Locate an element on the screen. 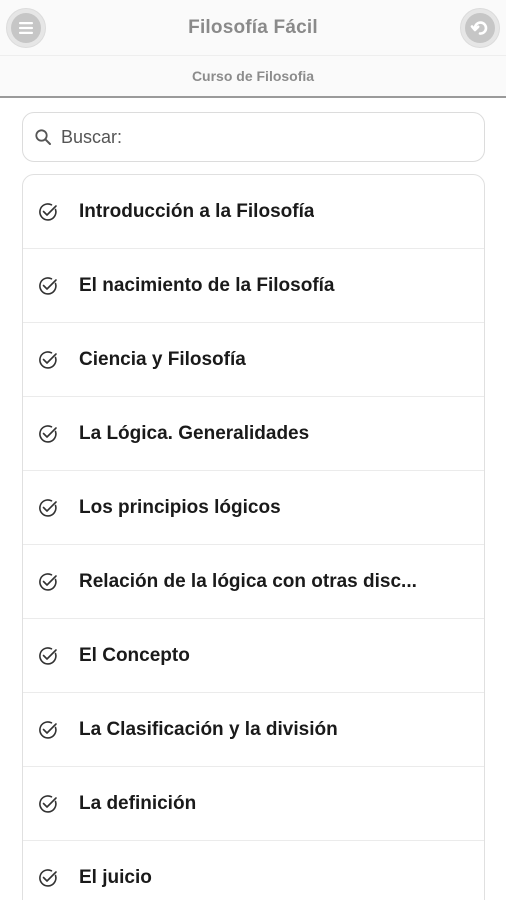 The image size is (506, 900). lesson-item: La Clasificación y la división is located at coordinates (253, 730).